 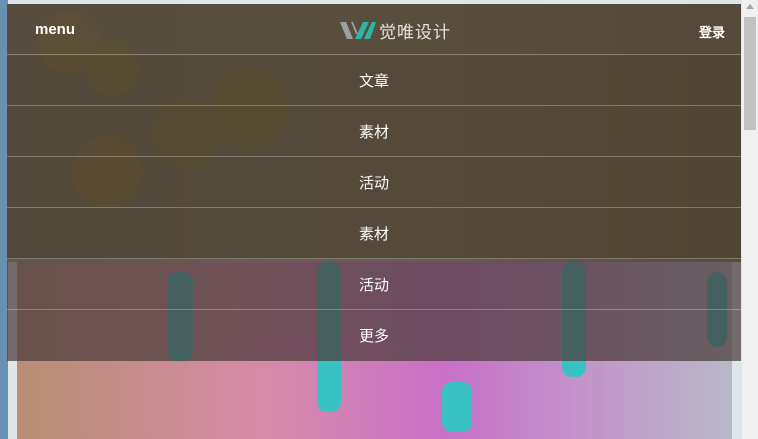 I want to click on scrollbar-thumb, so click(x=750, y=73).